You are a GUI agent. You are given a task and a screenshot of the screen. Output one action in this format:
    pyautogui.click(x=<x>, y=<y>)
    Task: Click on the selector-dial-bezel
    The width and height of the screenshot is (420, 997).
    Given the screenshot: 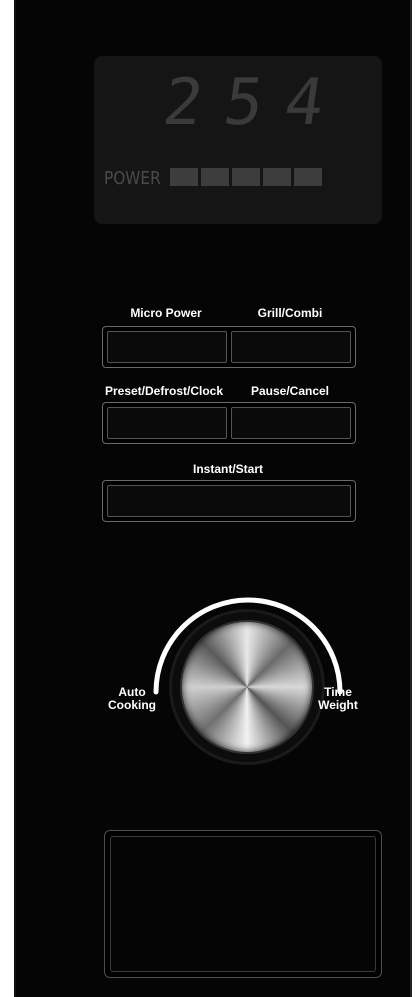 What is the action you would take?
    pyautogui.click(x=247, y=687)
    